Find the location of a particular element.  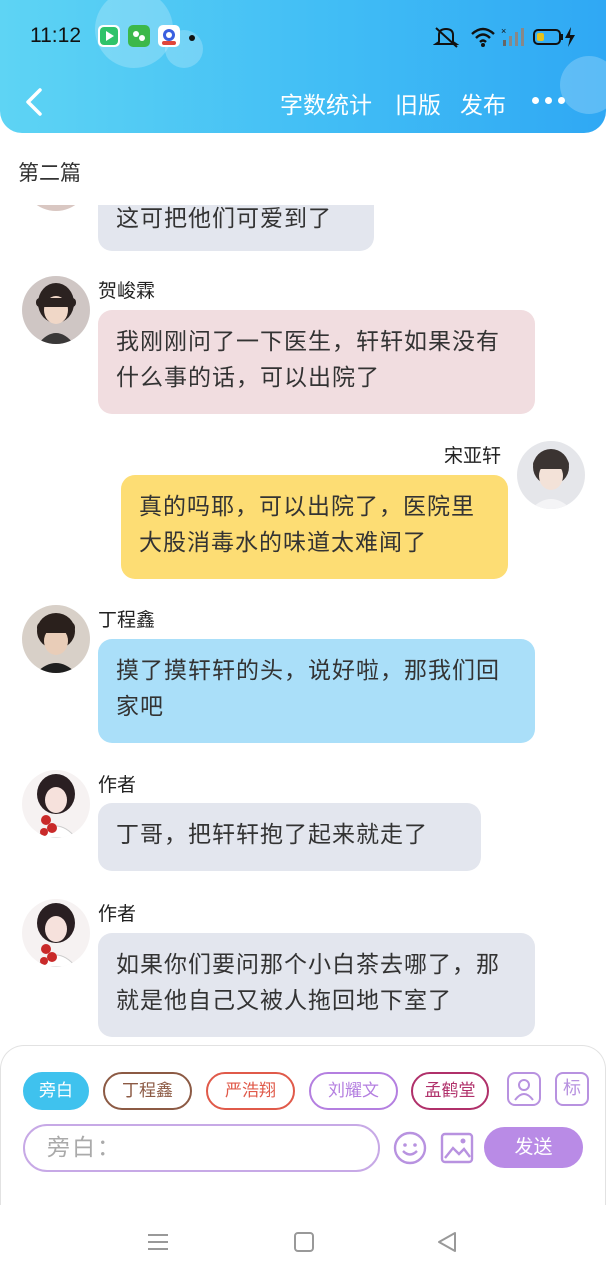

back-triangle-icon is located at coordinates (447, 1242).